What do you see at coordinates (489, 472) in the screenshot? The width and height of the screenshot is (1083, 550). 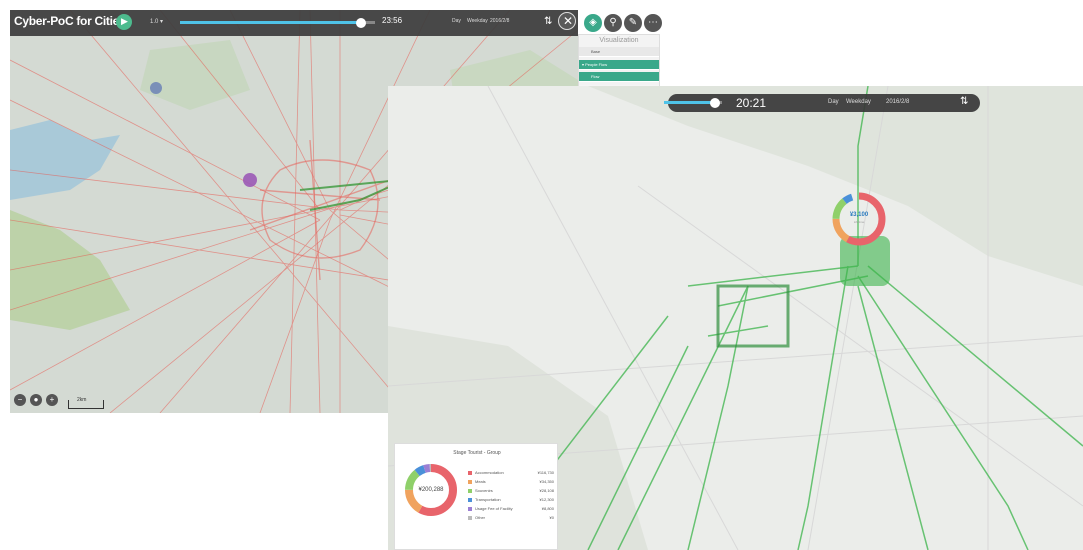 I see `legend-label: Accommodation` at bounding box center [489, 472].